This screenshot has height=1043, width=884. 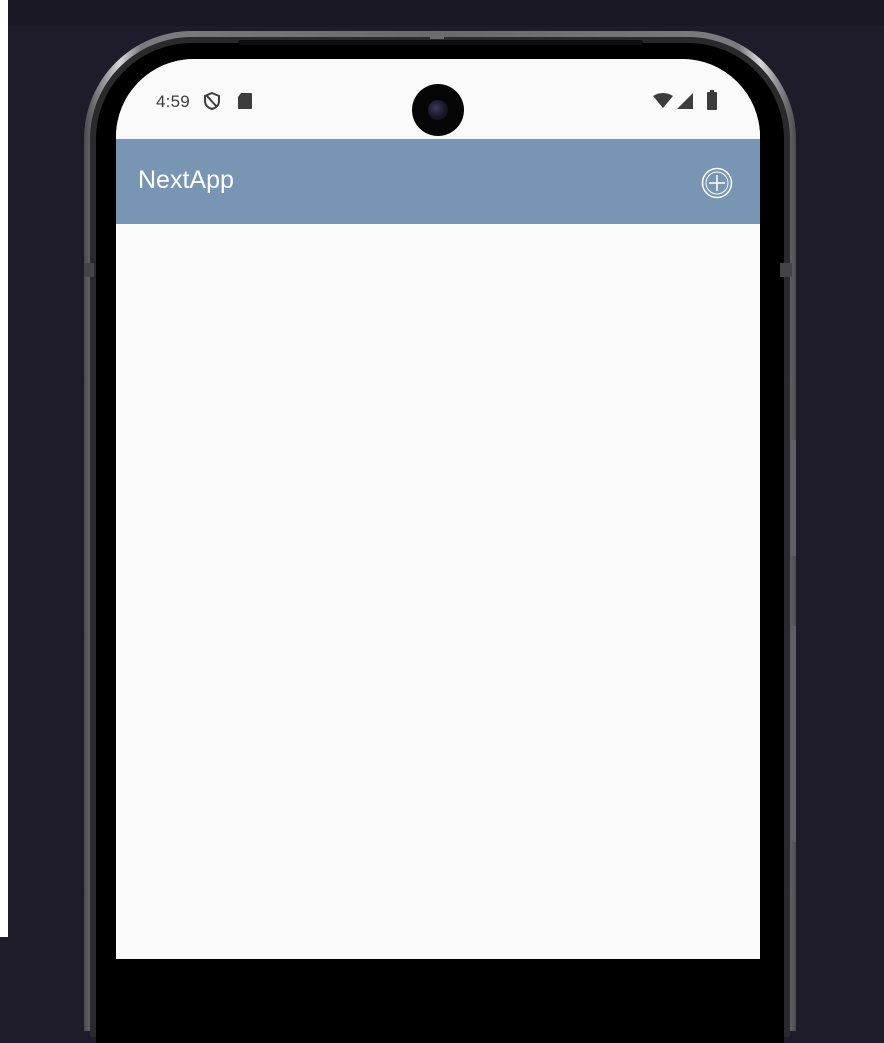 I want to click on app-title: NextApp, so click(x=186, y=180).